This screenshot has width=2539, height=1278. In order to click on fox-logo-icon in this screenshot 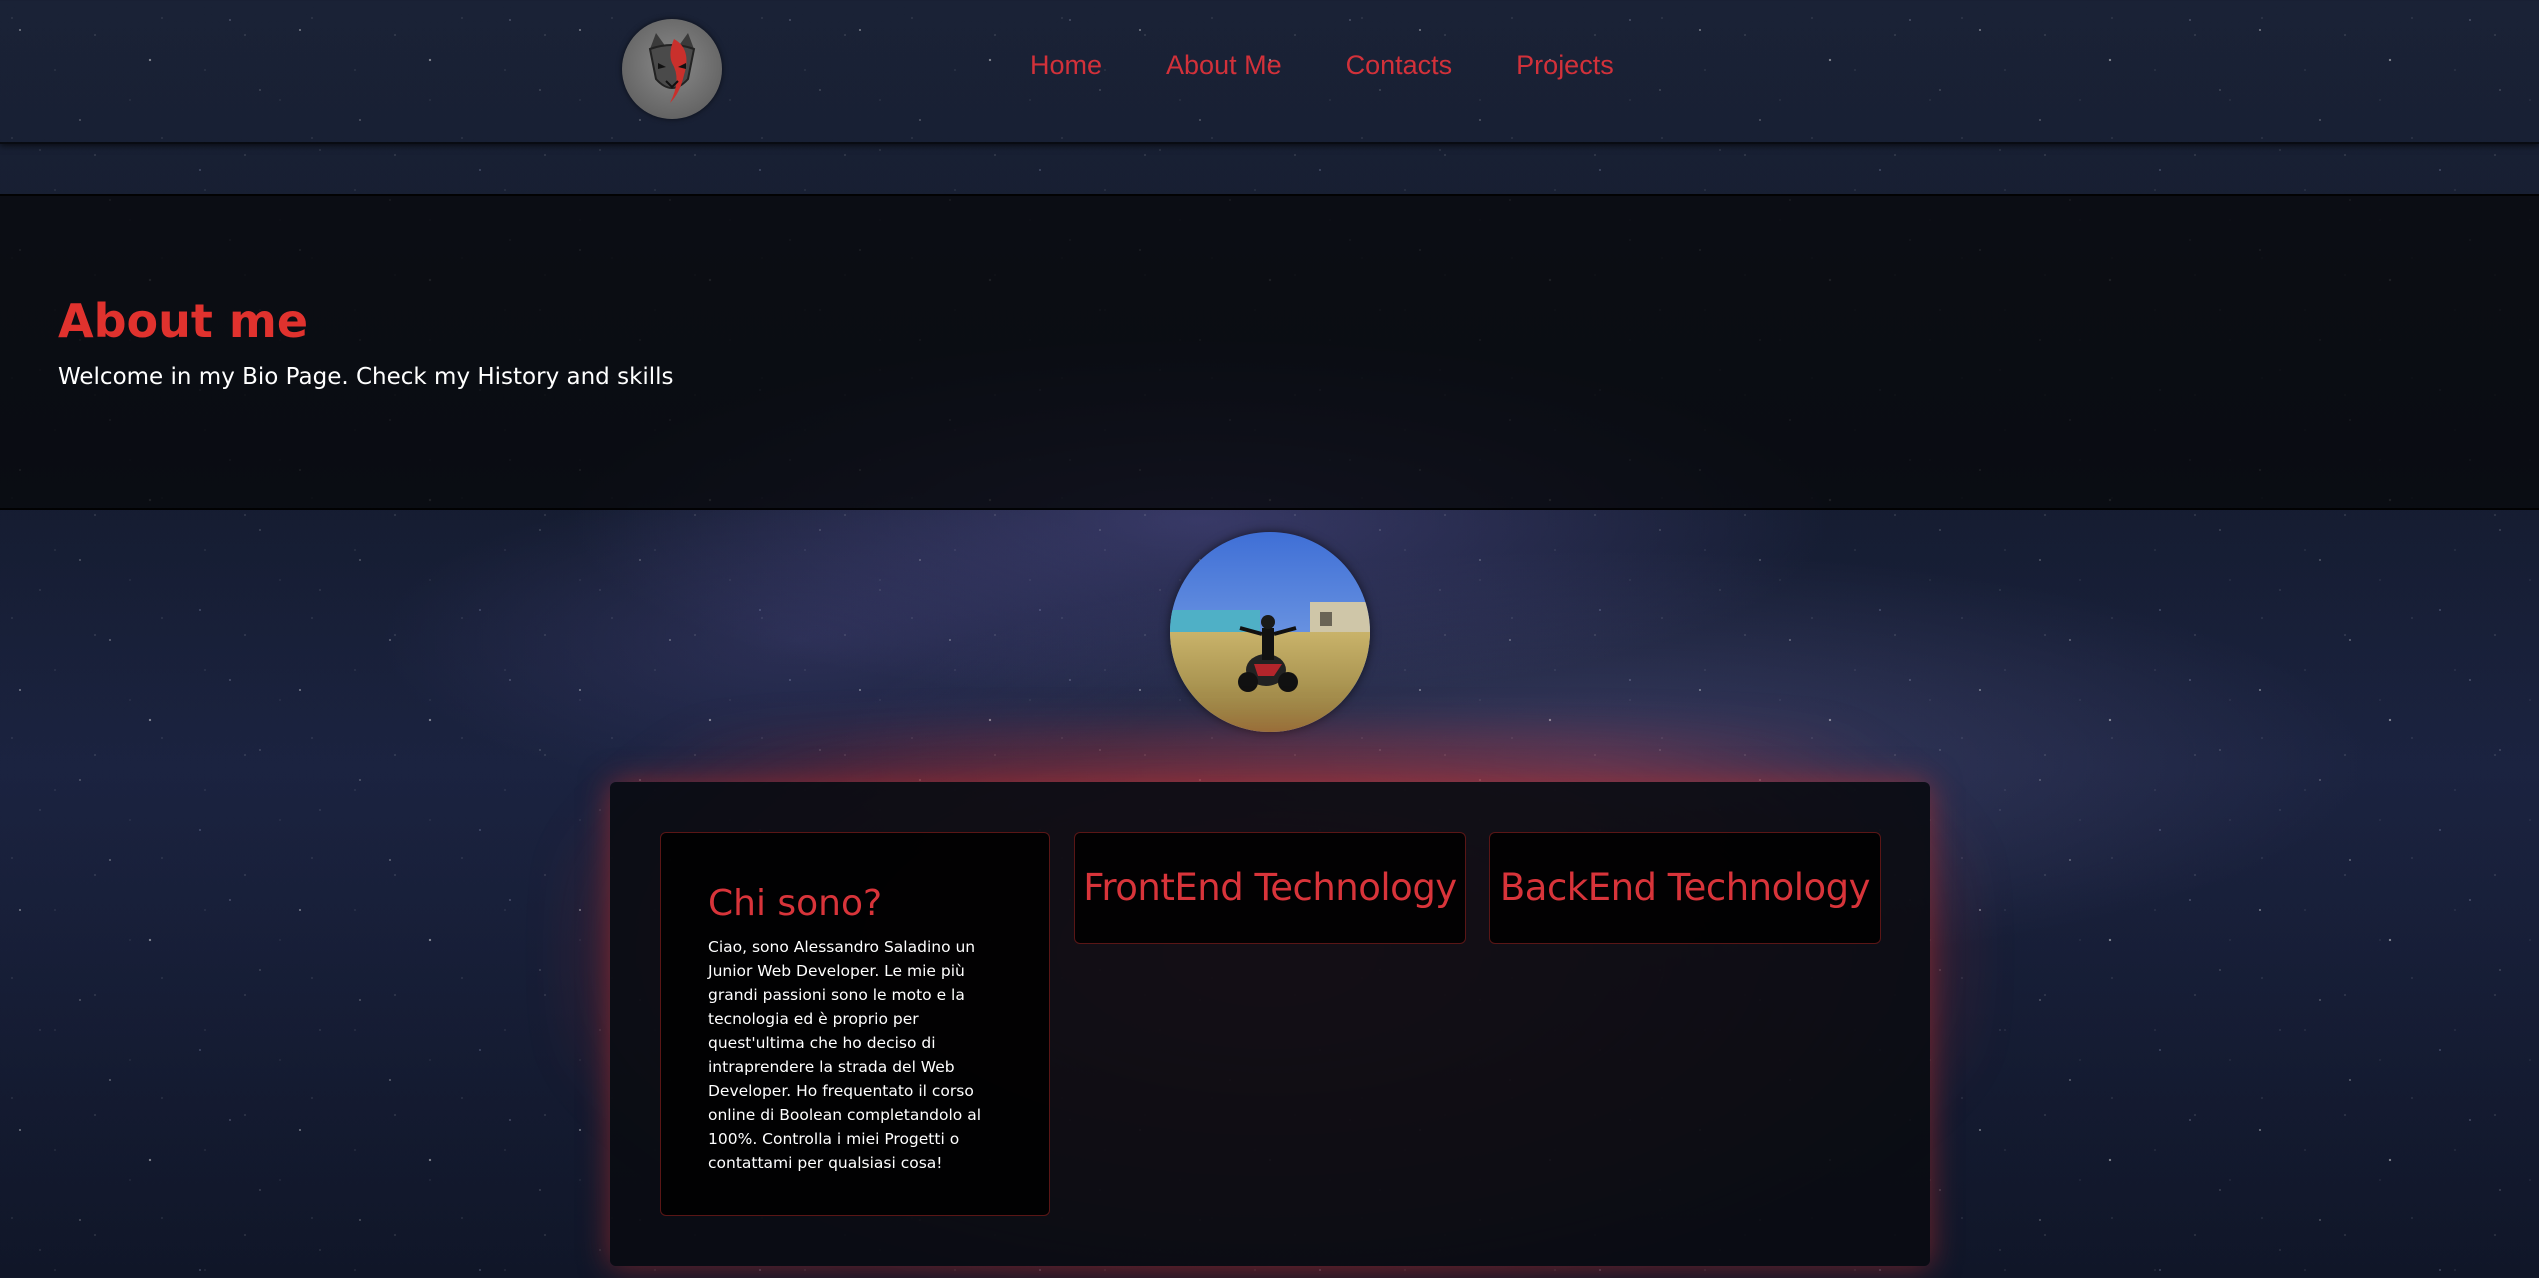, I will do `click(672, 69)`.